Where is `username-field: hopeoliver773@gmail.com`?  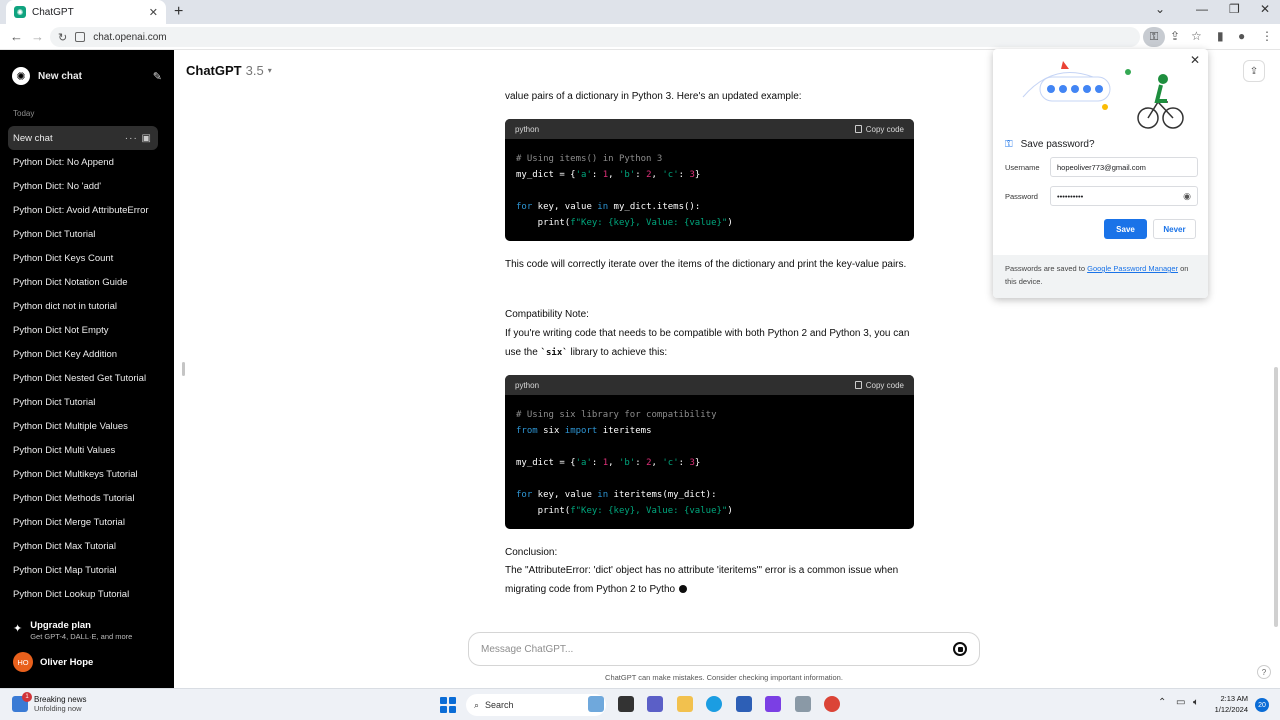 username-field: hopeoliver773@gmail.com is located at coordinates (1124, 167).